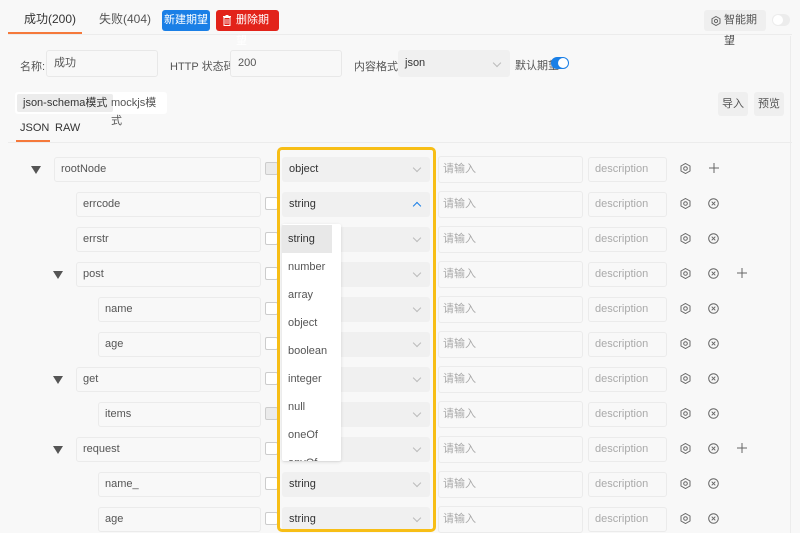  What do you see at coordinates (168, 239) in the screenshot?
I see `field-name-input: errstr` at bounding box center [168, 239].